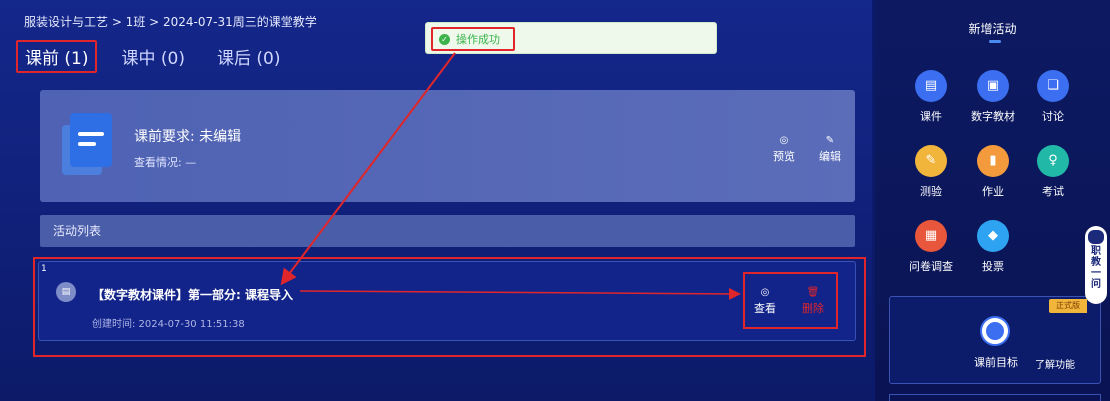 The image size is (1110, 401). Describe the element at coordinates (931, 116) in the screenshot. I see `tool-label: 课件` at that location.